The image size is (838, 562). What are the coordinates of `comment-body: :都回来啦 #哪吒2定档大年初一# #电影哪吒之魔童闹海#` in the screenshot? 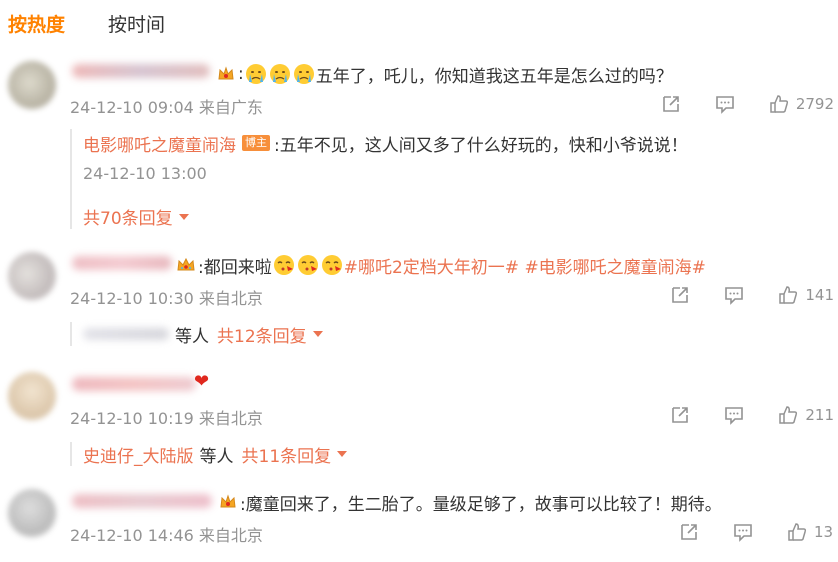 It's located at (441, 265).